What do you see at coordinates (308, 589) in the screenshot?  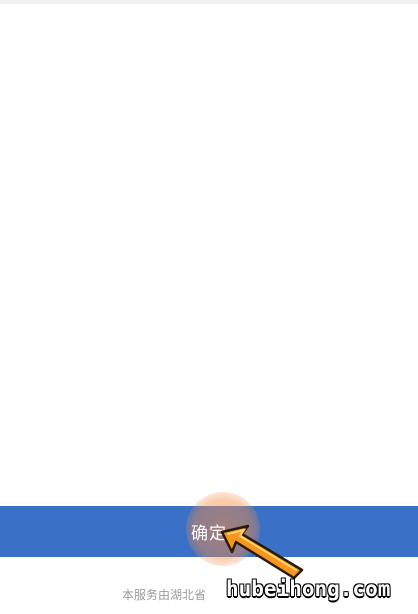 I see `watermark: hubeihong.com` at bounding box center [308, 589].